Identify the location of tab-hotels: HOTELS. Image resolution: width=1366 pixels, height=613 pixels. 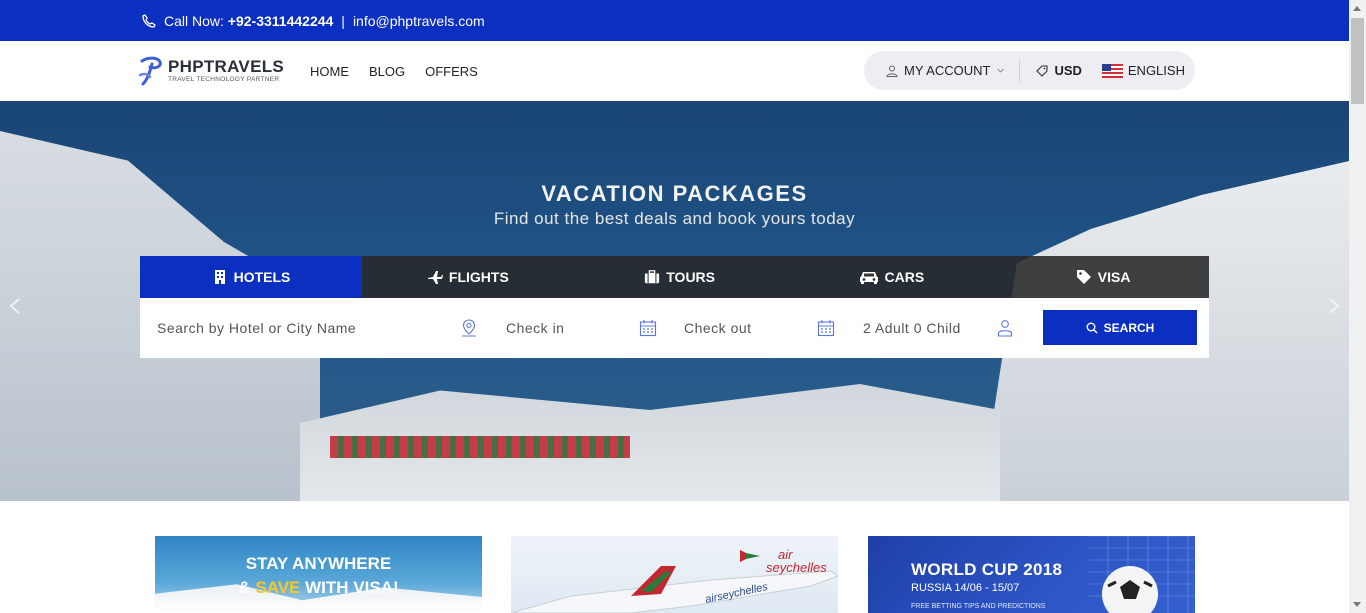
(251, 277).